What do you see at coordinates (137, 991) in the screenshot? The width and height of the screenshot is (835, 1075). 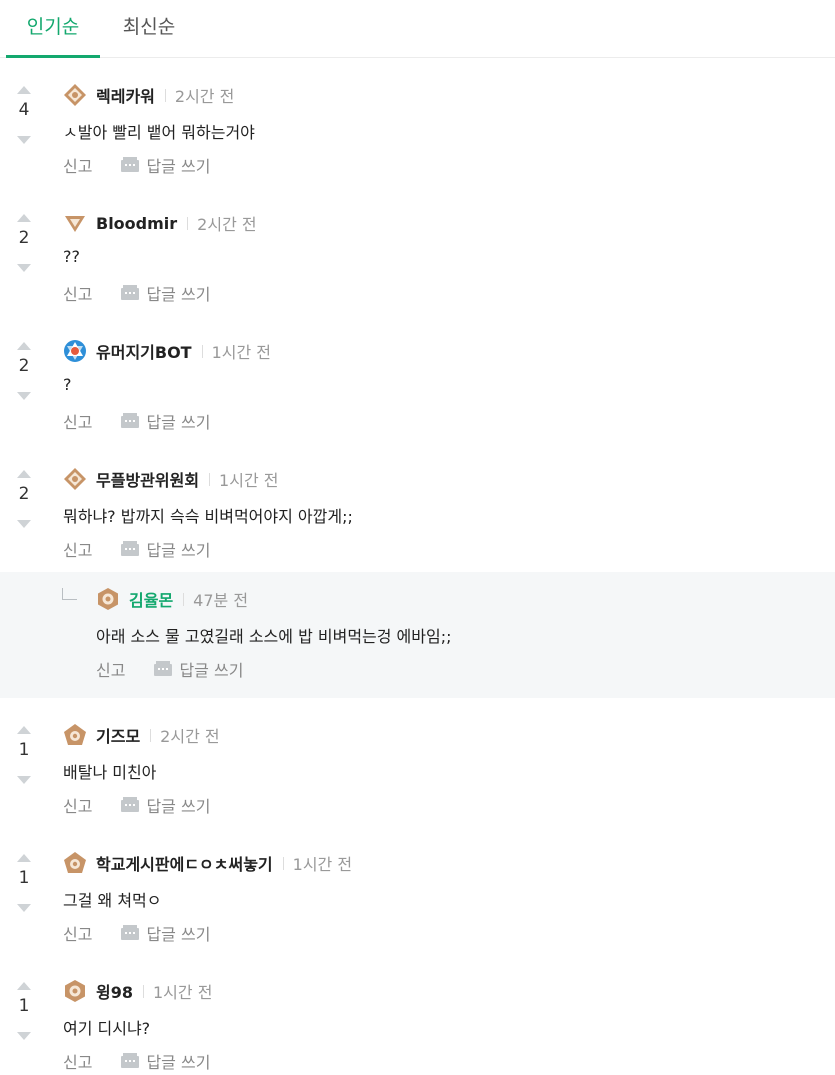 I see `comment-header: 윙98 1시간 전` at bounding box center [137, 991].